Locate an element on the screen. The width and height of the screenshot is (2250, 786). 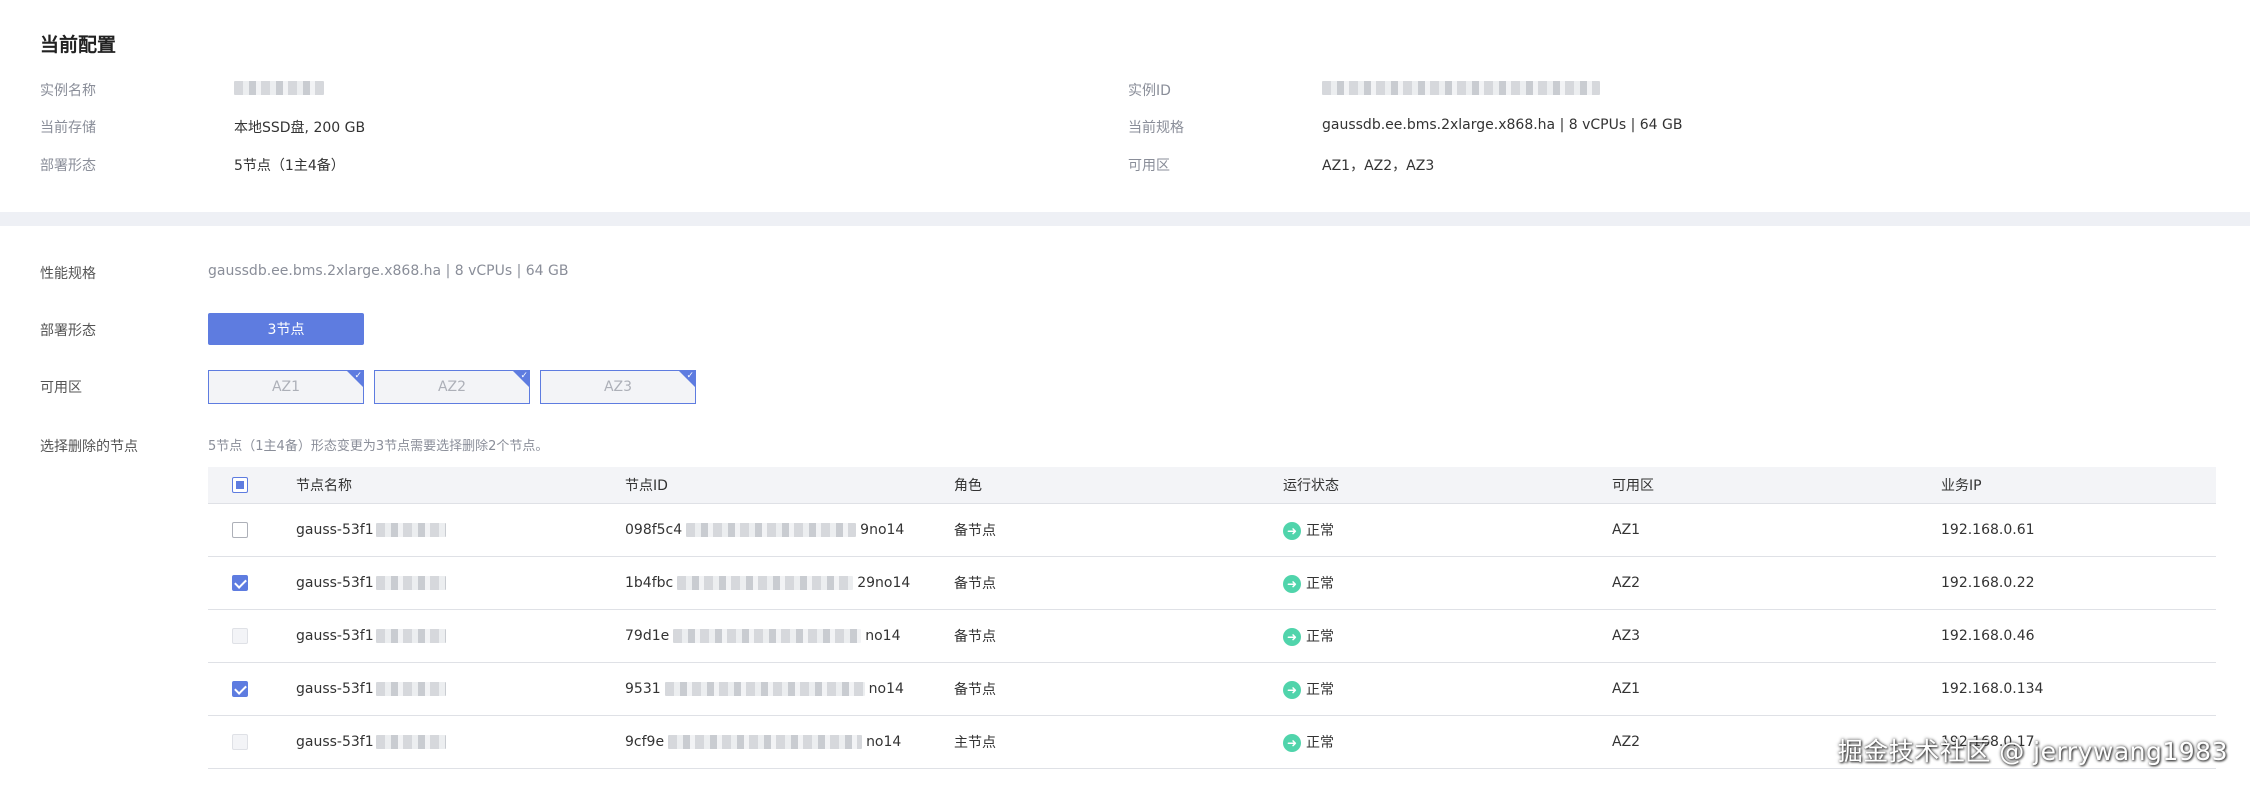
az1-label: AZ1 is located at coordinates (286, 387).